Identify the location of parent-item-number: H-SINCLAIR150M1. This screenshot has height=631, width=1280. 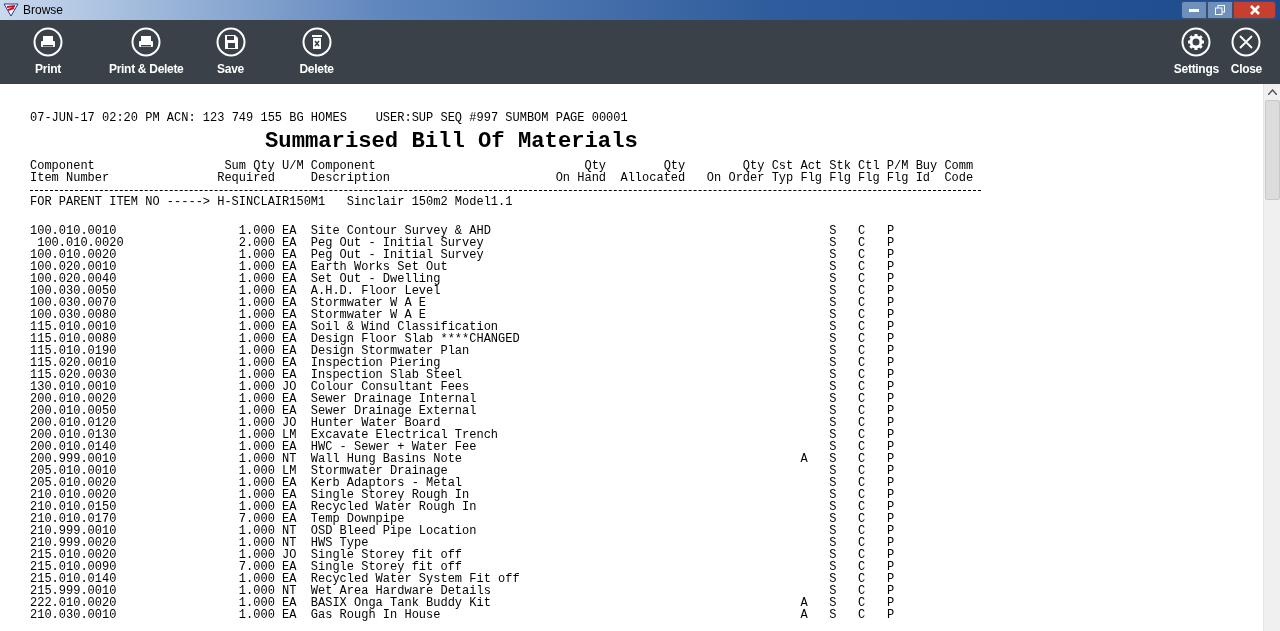
(272, 202).